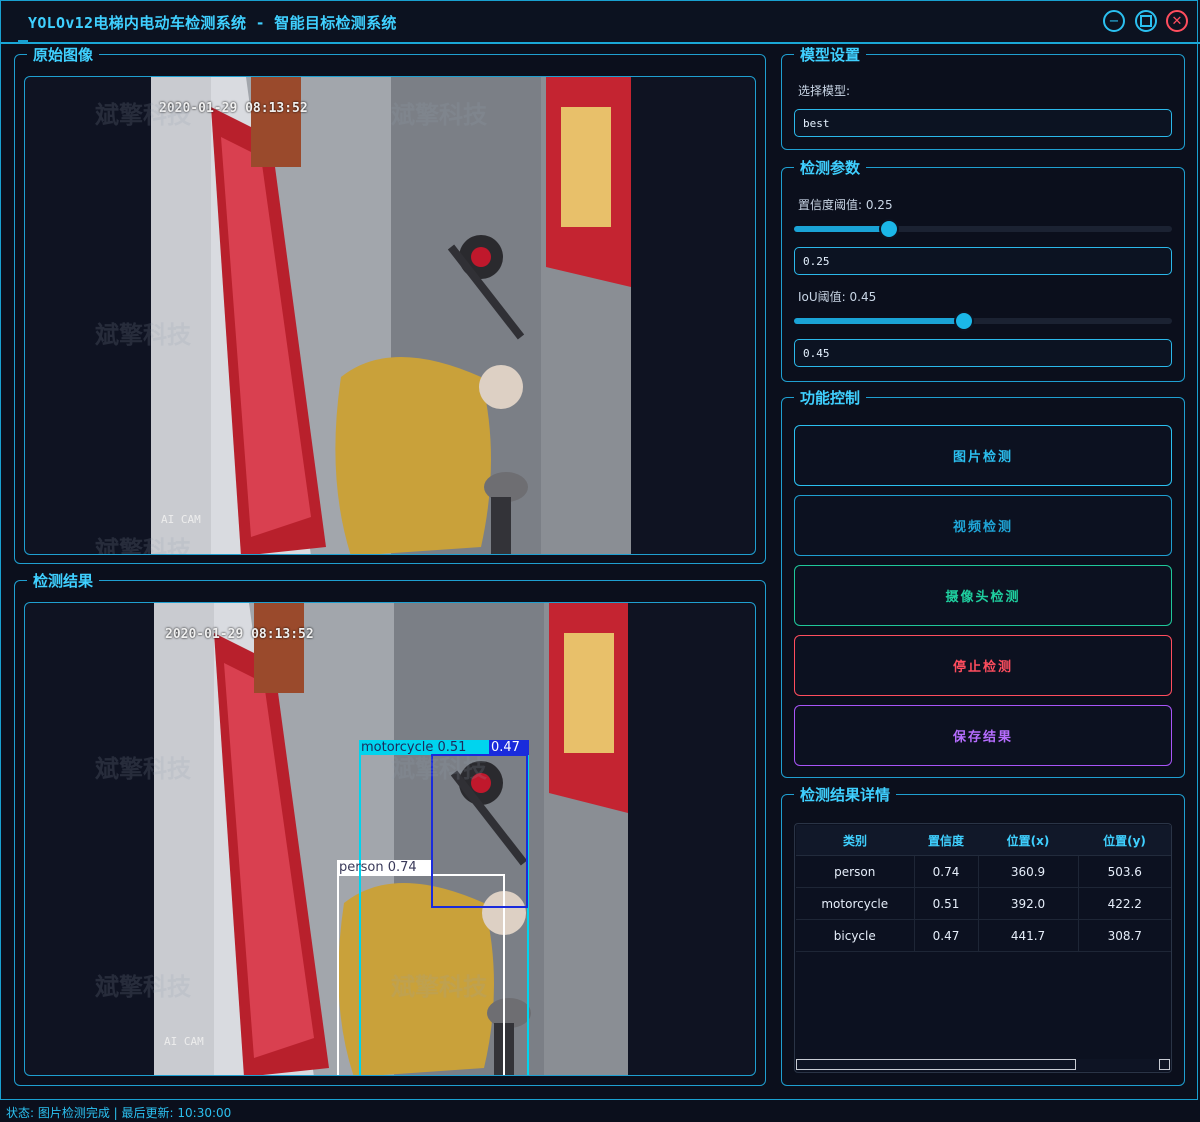 The height and width of the screenshot is (1122, 1200). Describe the element at coordinates (983, 455) in the screenshot. I see `image-detect-button: 图片检测` at that location.